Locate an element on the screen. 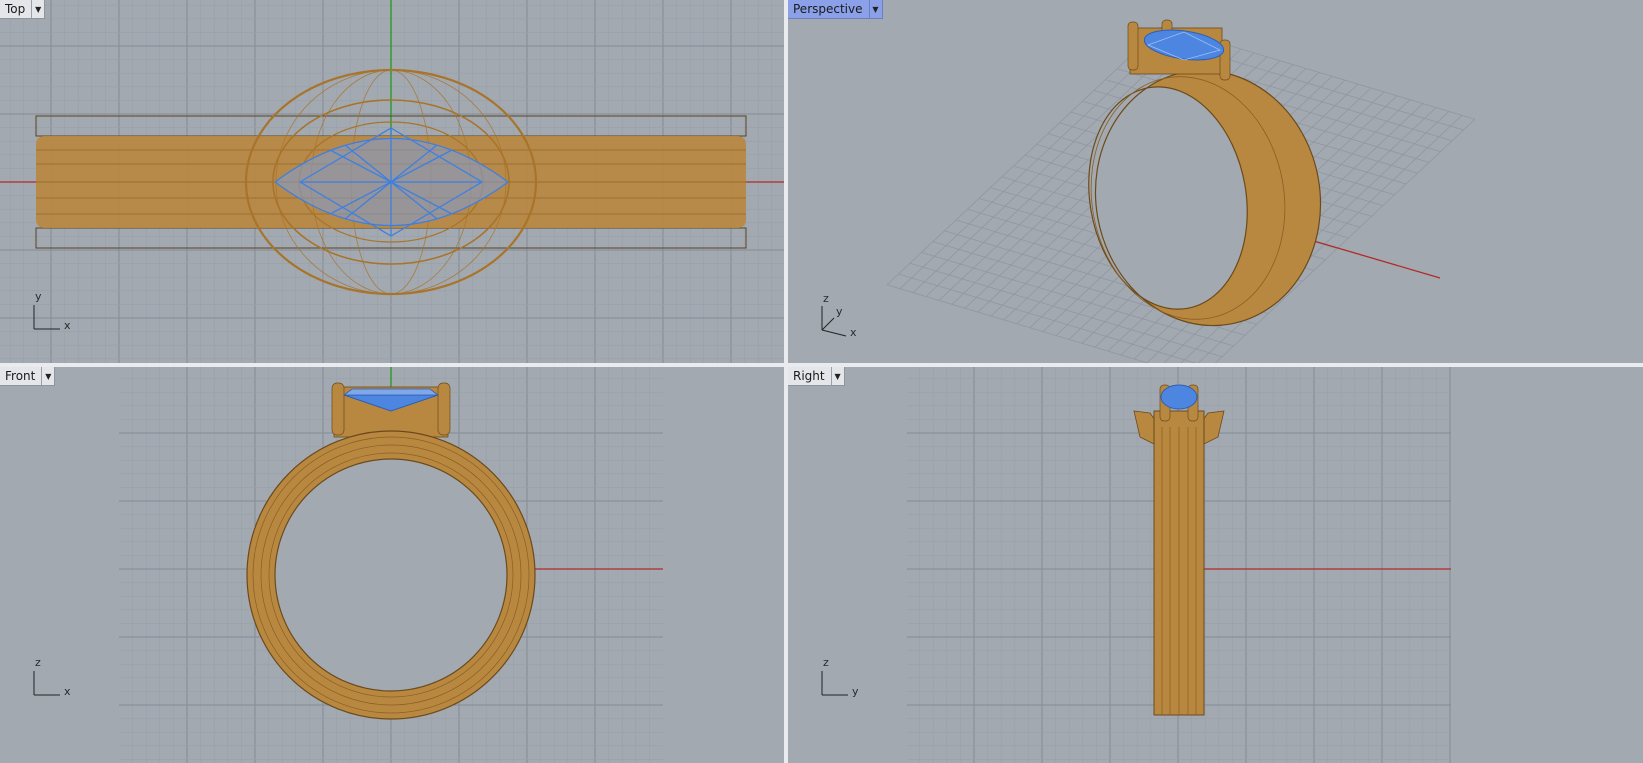  viewport-title: Top is located at coordinates (15, 9).